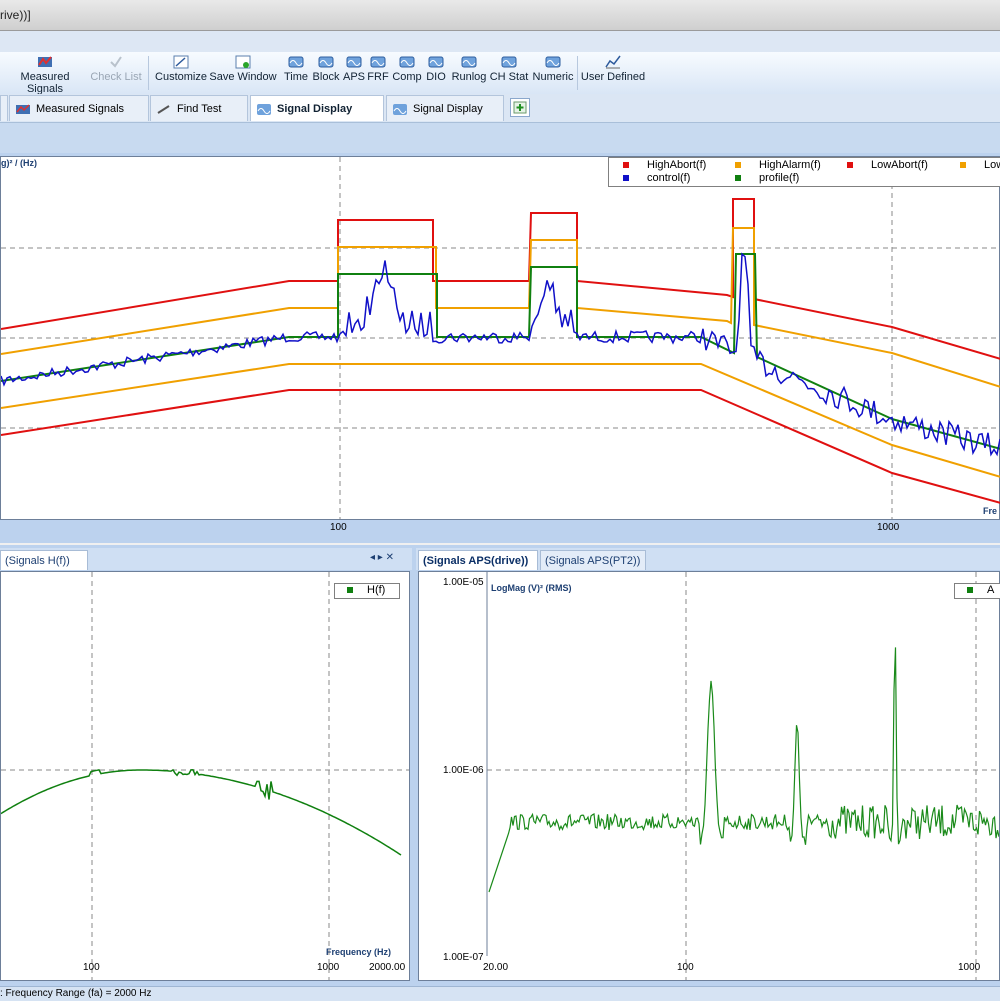 Image resolution: width=1000 pixels, height=1001 pixels. I want to click on frf-icon, so click(378, 62).